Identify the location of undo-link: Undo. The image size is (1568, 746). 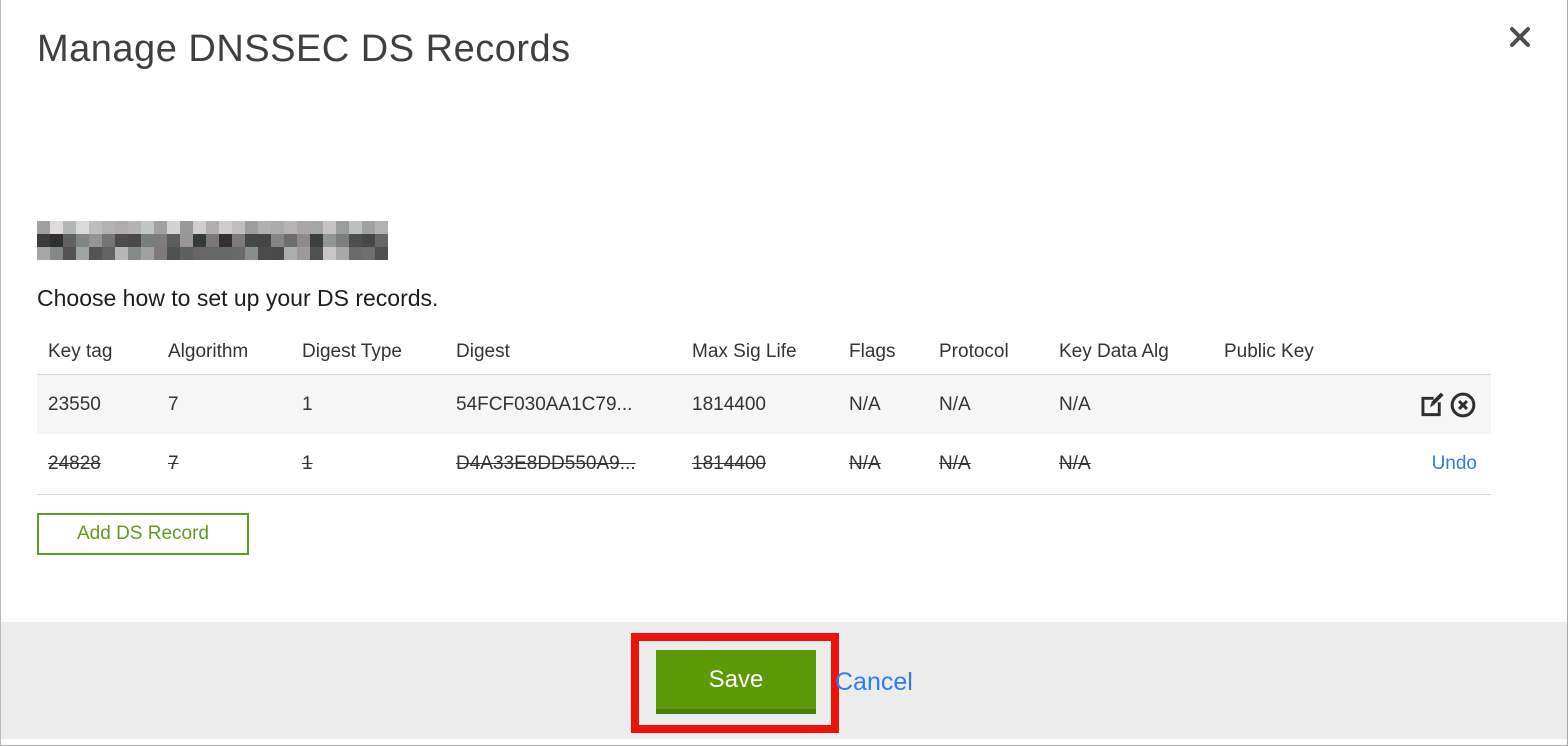
(1454, 464).